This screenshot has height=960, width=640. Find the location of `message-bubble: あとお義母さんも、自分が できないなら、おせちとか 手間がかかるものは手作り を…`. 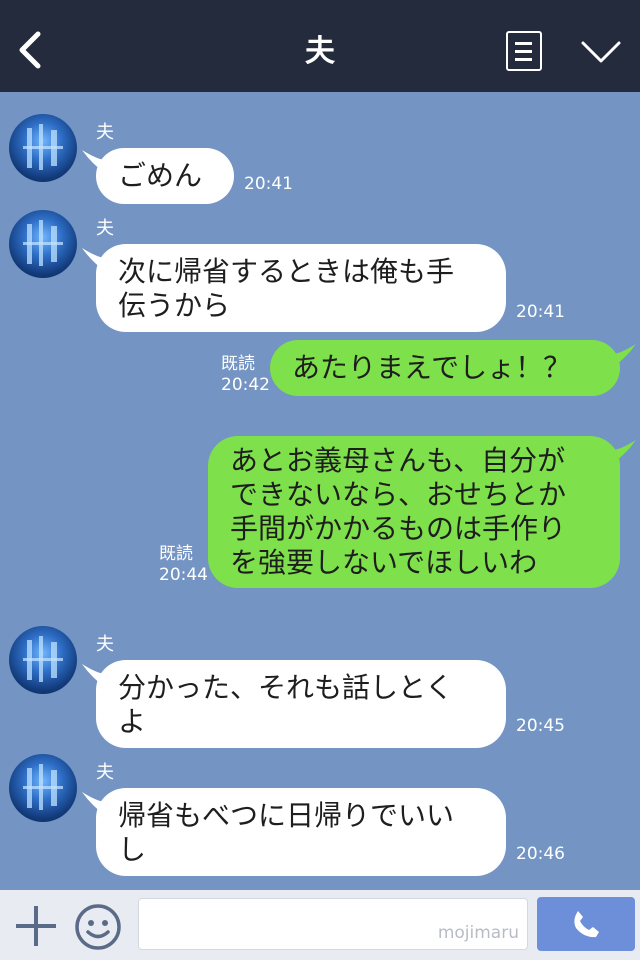

message-bubble: あとお義母さんも、自分が できないなら、おせちとか 手間がかかるものは手作り を… is located at coordinates (414, 512).